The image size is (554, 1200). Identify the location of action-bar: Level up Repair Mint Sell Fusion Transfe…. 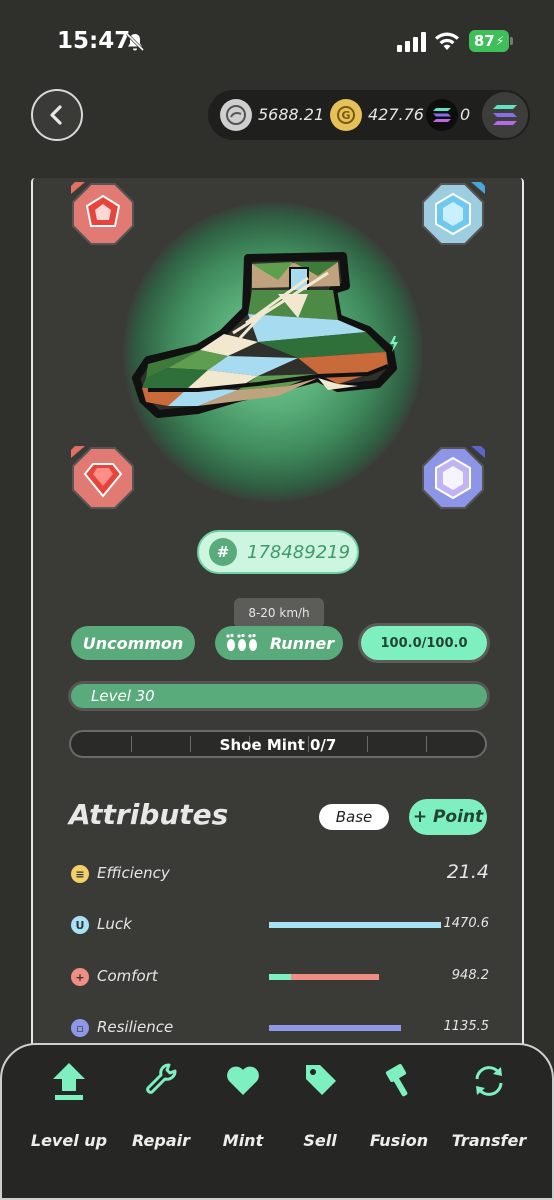
(277, 1121).